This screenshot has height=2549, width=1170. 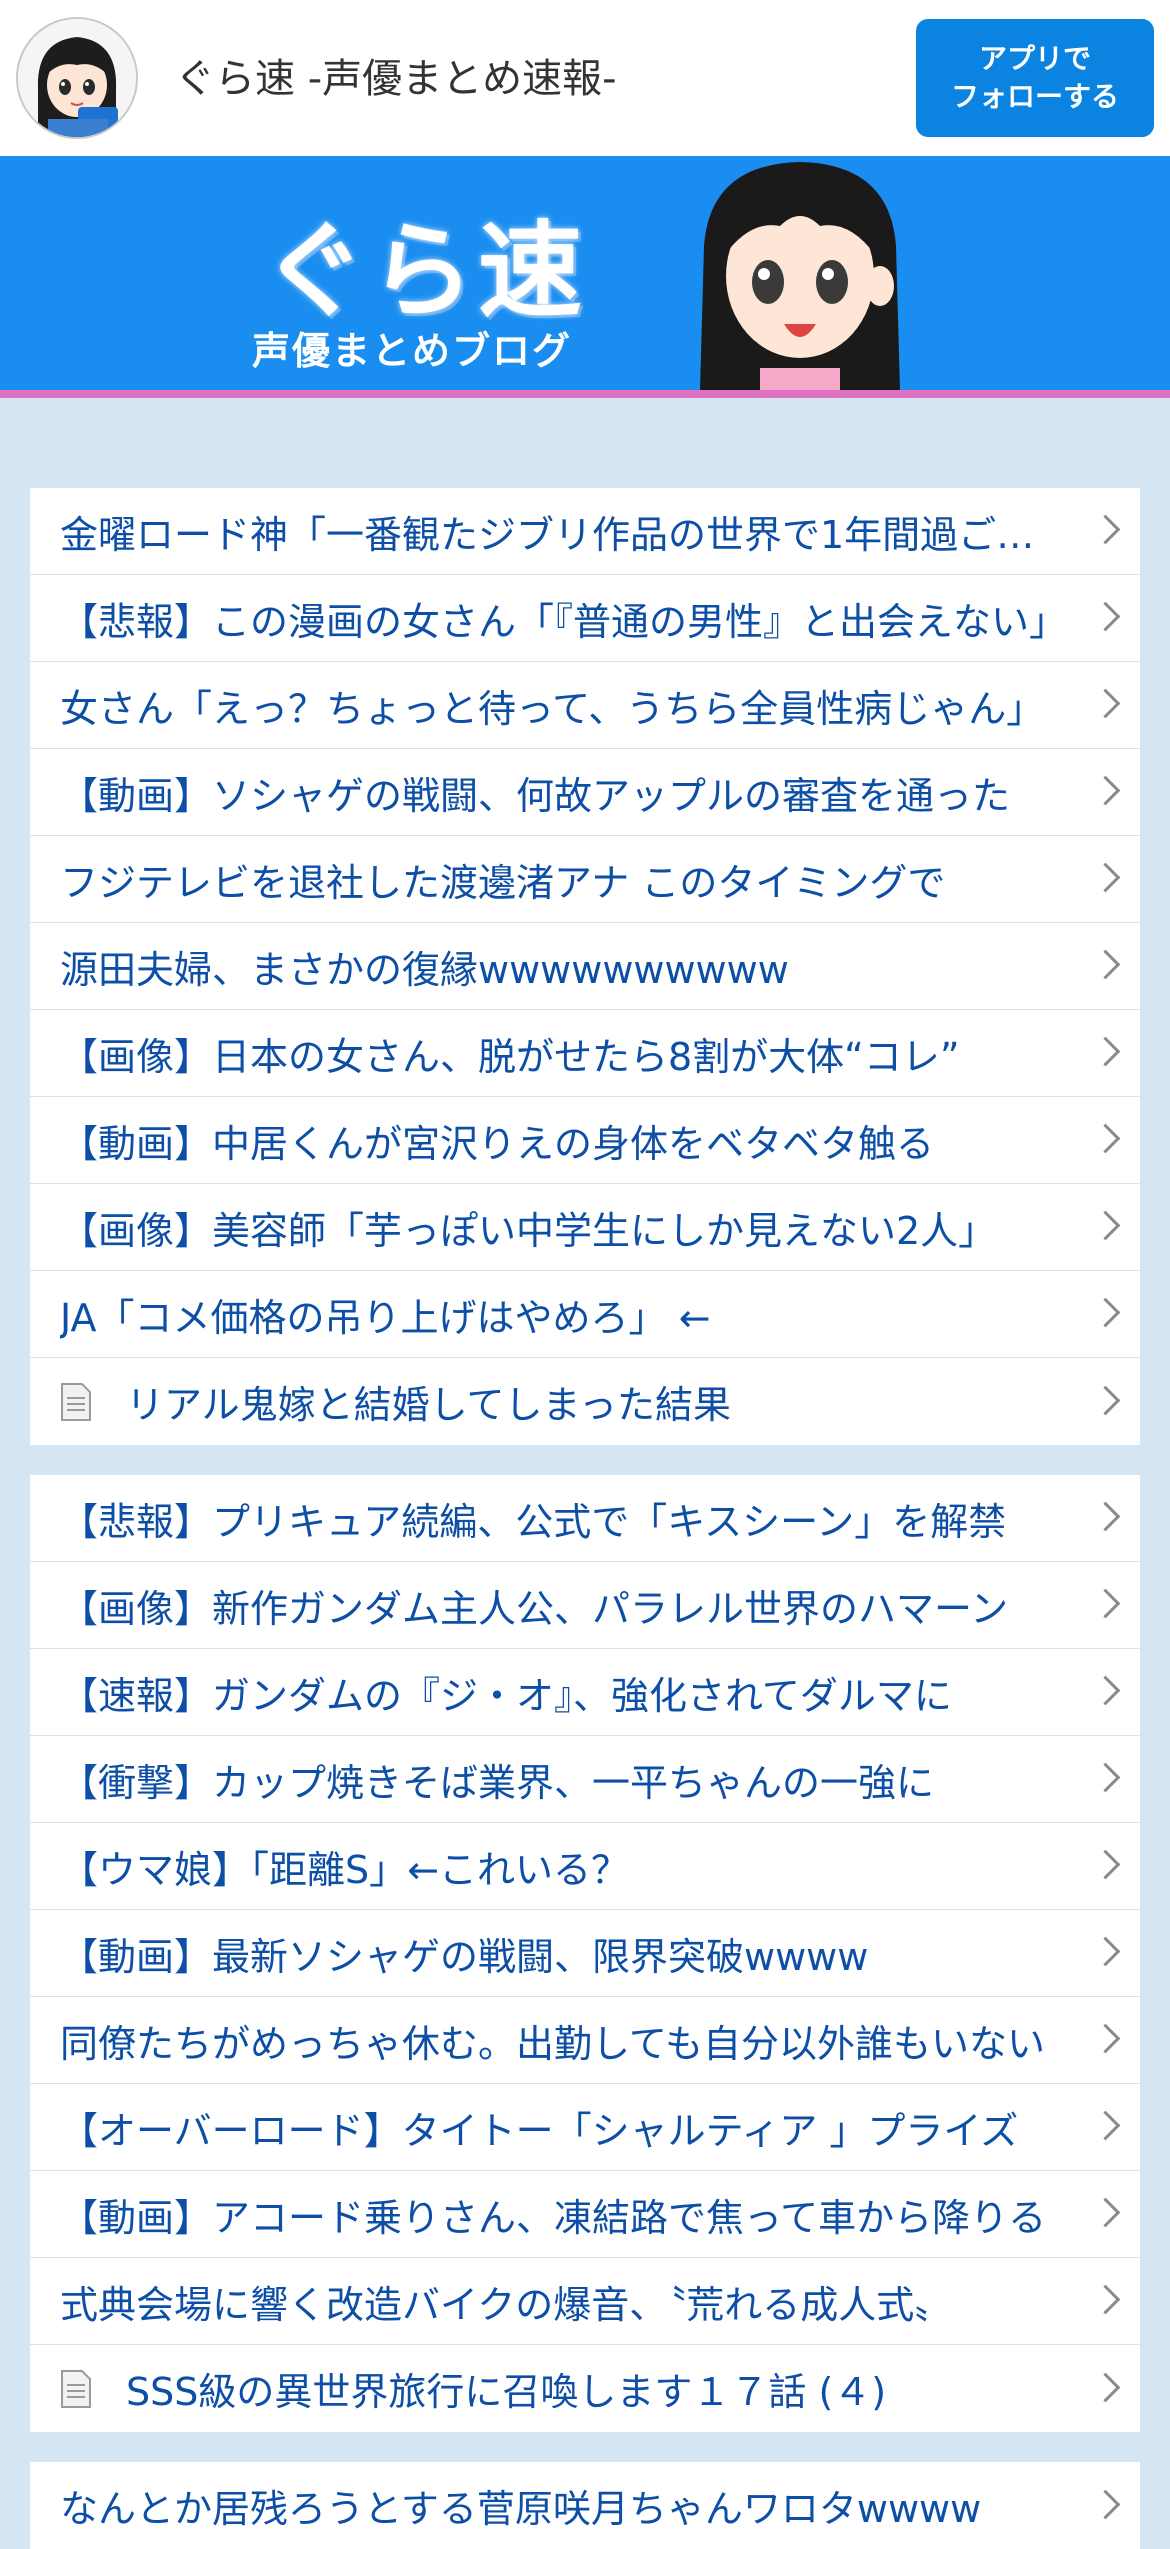 I want to click on list-item: 女さん「えっ？ちょっと待って、うちら全員性病じゃん」, so click(x=585, y=705).